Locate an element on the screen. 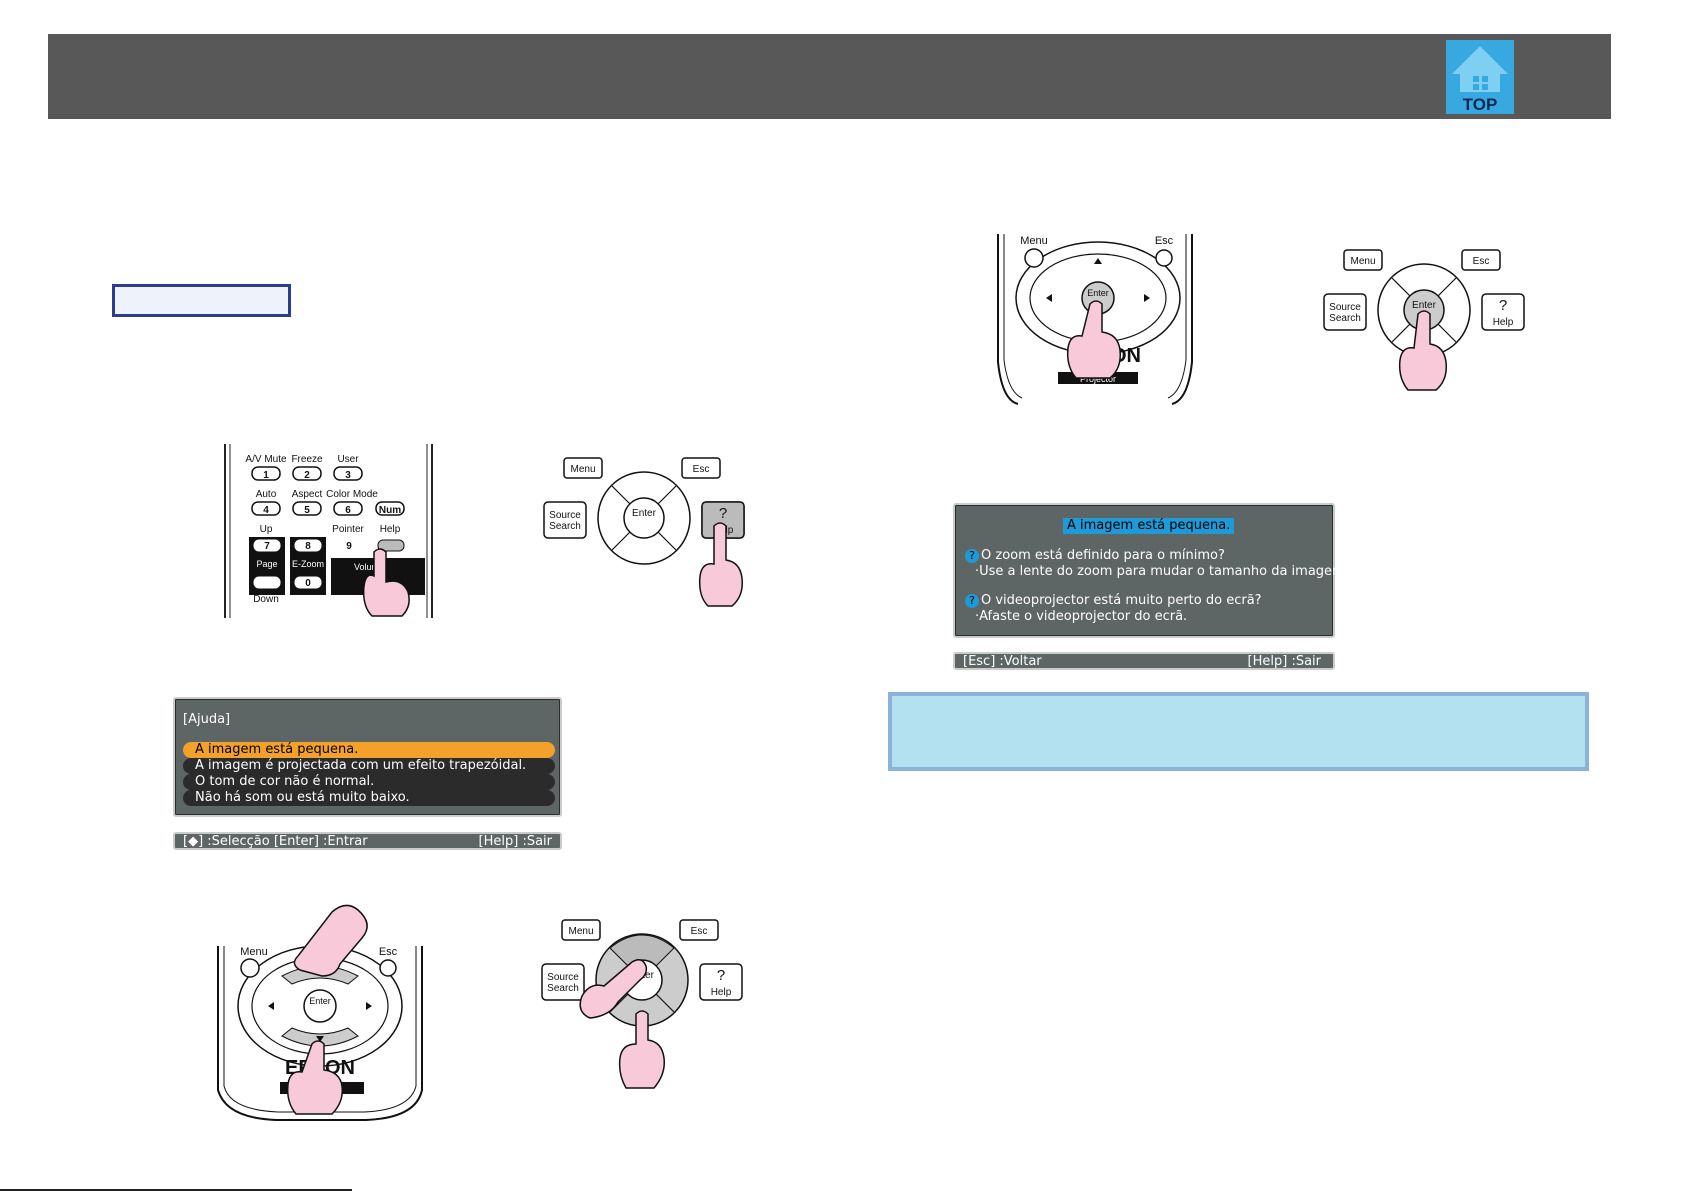  key-num: Num is located at coordinates (390, 510).